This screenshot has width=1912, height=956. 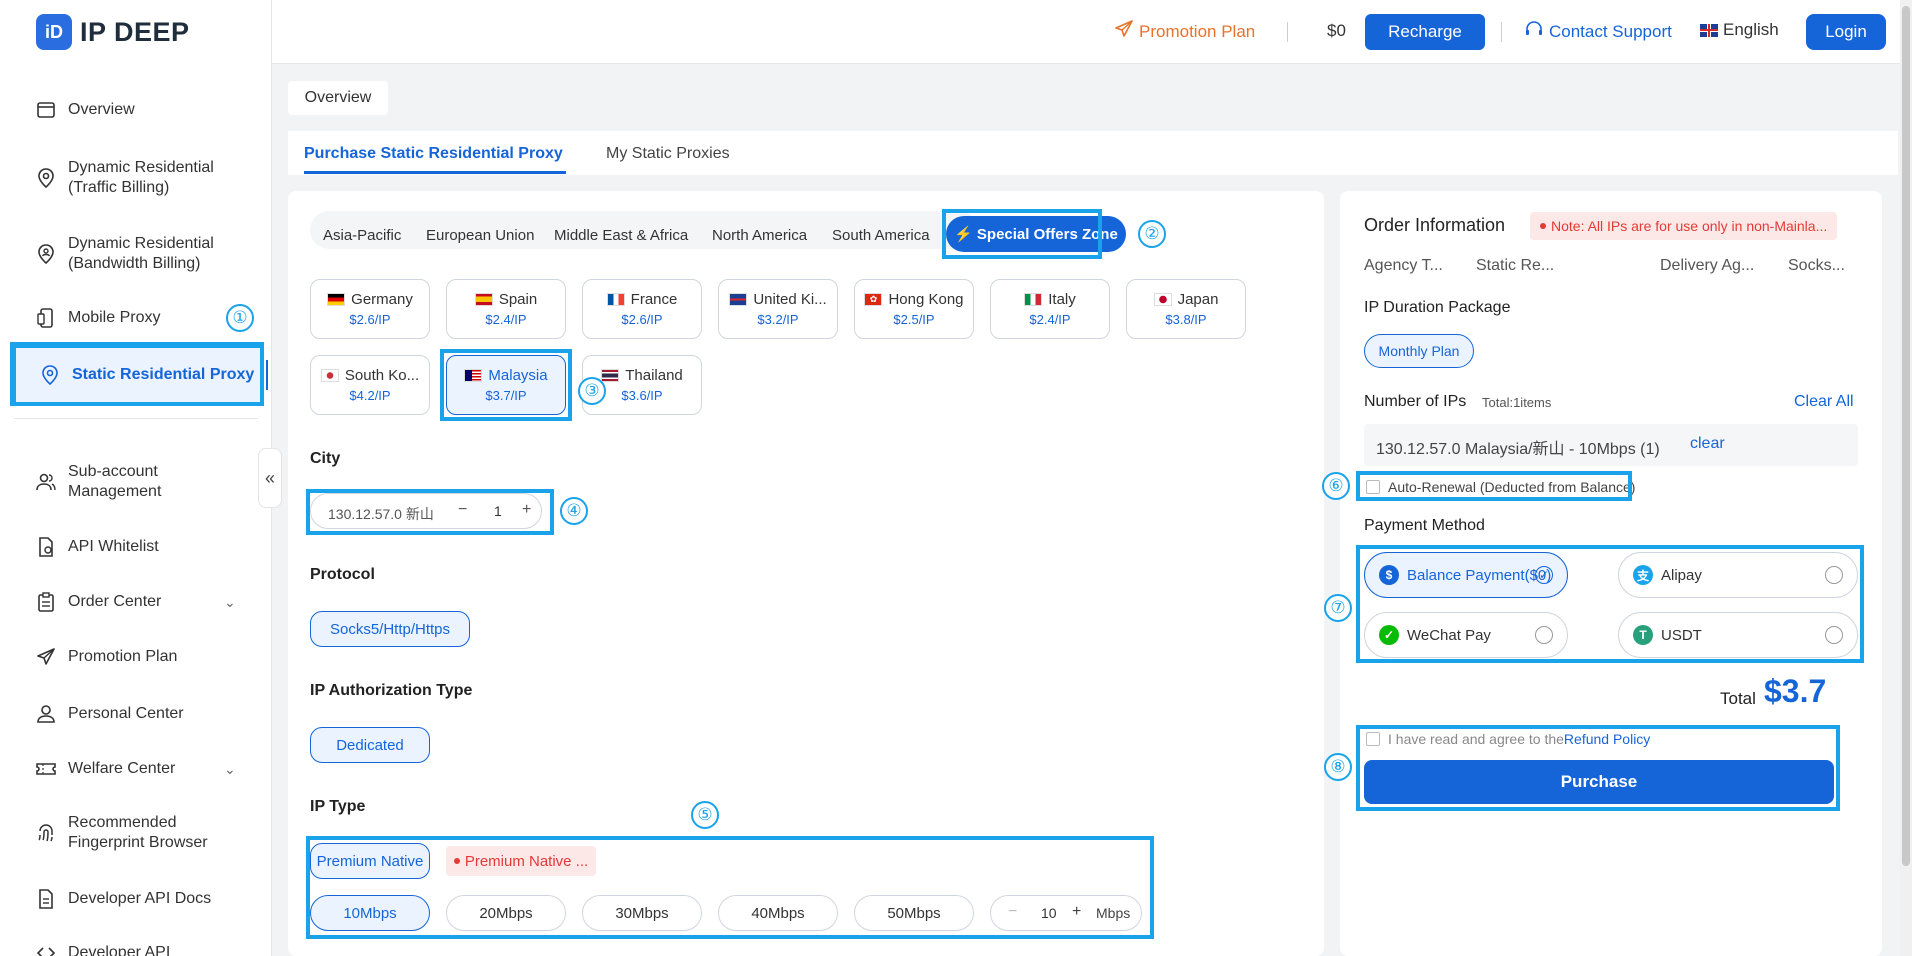 I want to click on sidebar-item-personal-center: Personal Center, so click(x=110, y=714).